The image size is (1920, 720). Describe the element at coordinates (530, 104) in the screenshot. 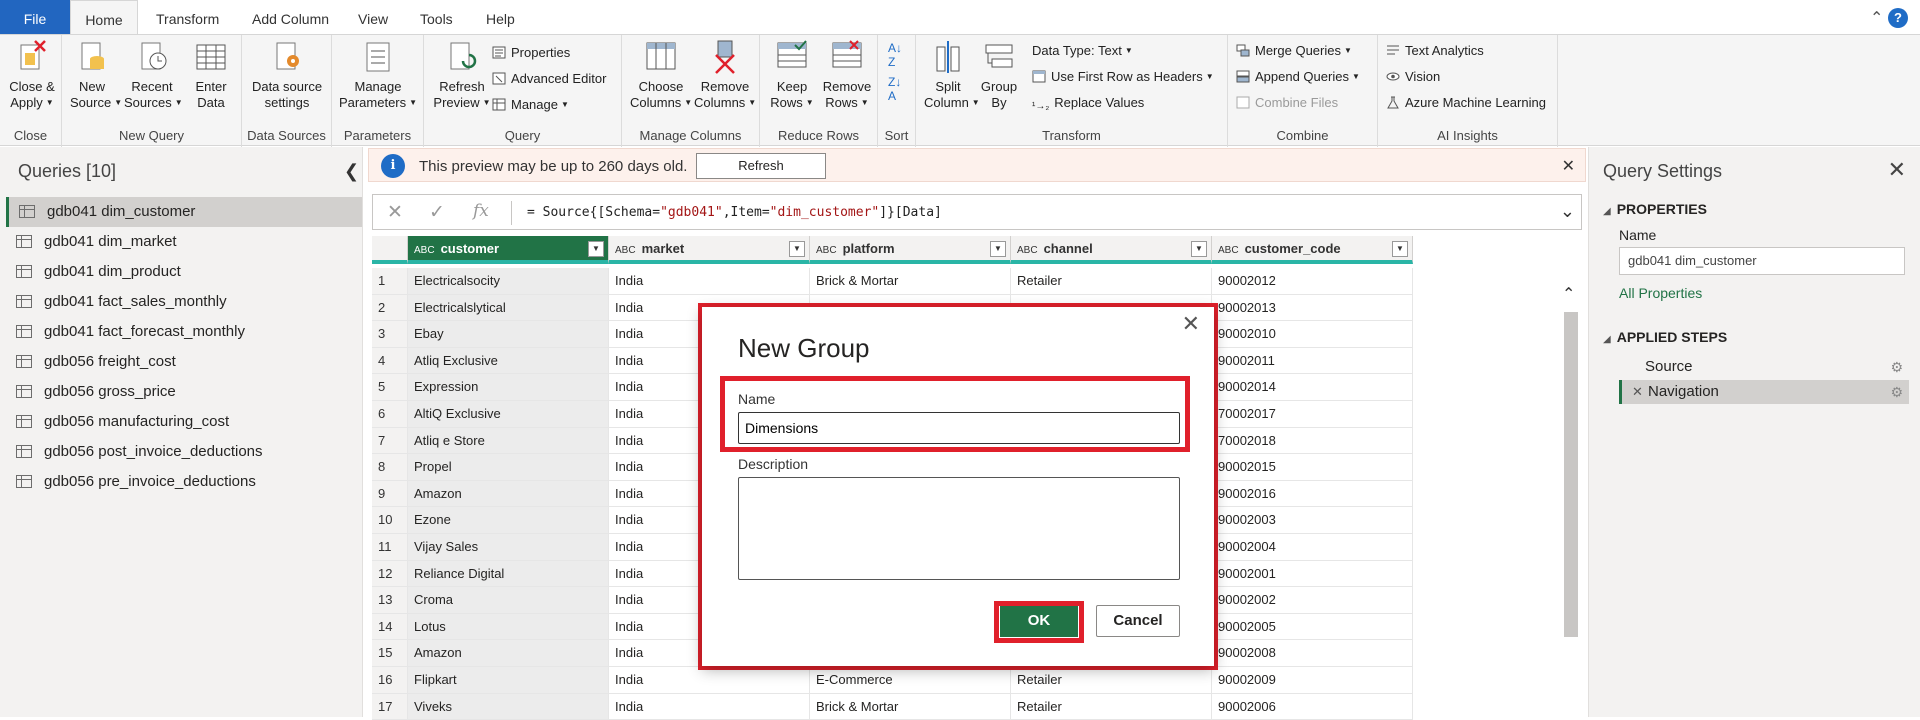

I see `manage-button: Manage ▼` at that location.